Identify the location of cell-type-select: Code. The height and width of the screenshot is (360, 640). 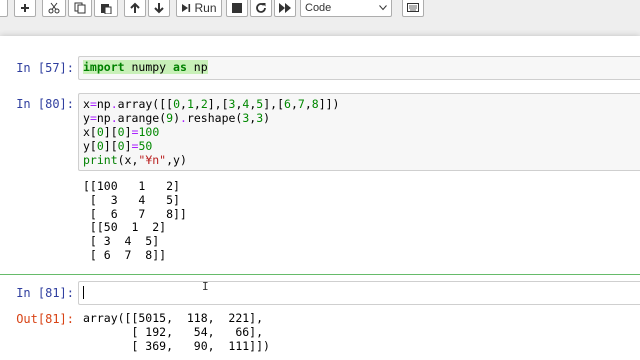
(346, 8).